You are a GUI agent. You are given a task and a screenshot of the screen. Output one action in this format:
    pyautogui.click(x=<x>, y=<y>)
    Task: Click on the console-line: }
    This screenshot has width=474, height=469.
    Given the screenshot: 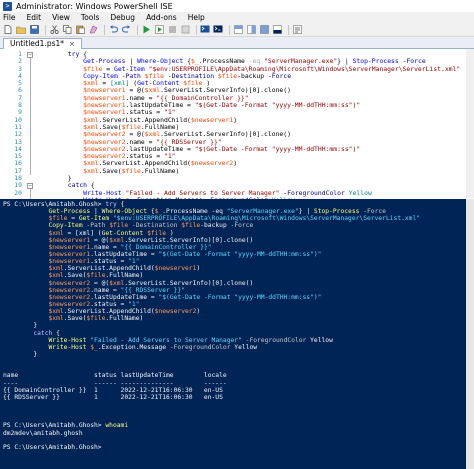 What is the action you would take?
    pyautogui.click(x=234, y=325)
    